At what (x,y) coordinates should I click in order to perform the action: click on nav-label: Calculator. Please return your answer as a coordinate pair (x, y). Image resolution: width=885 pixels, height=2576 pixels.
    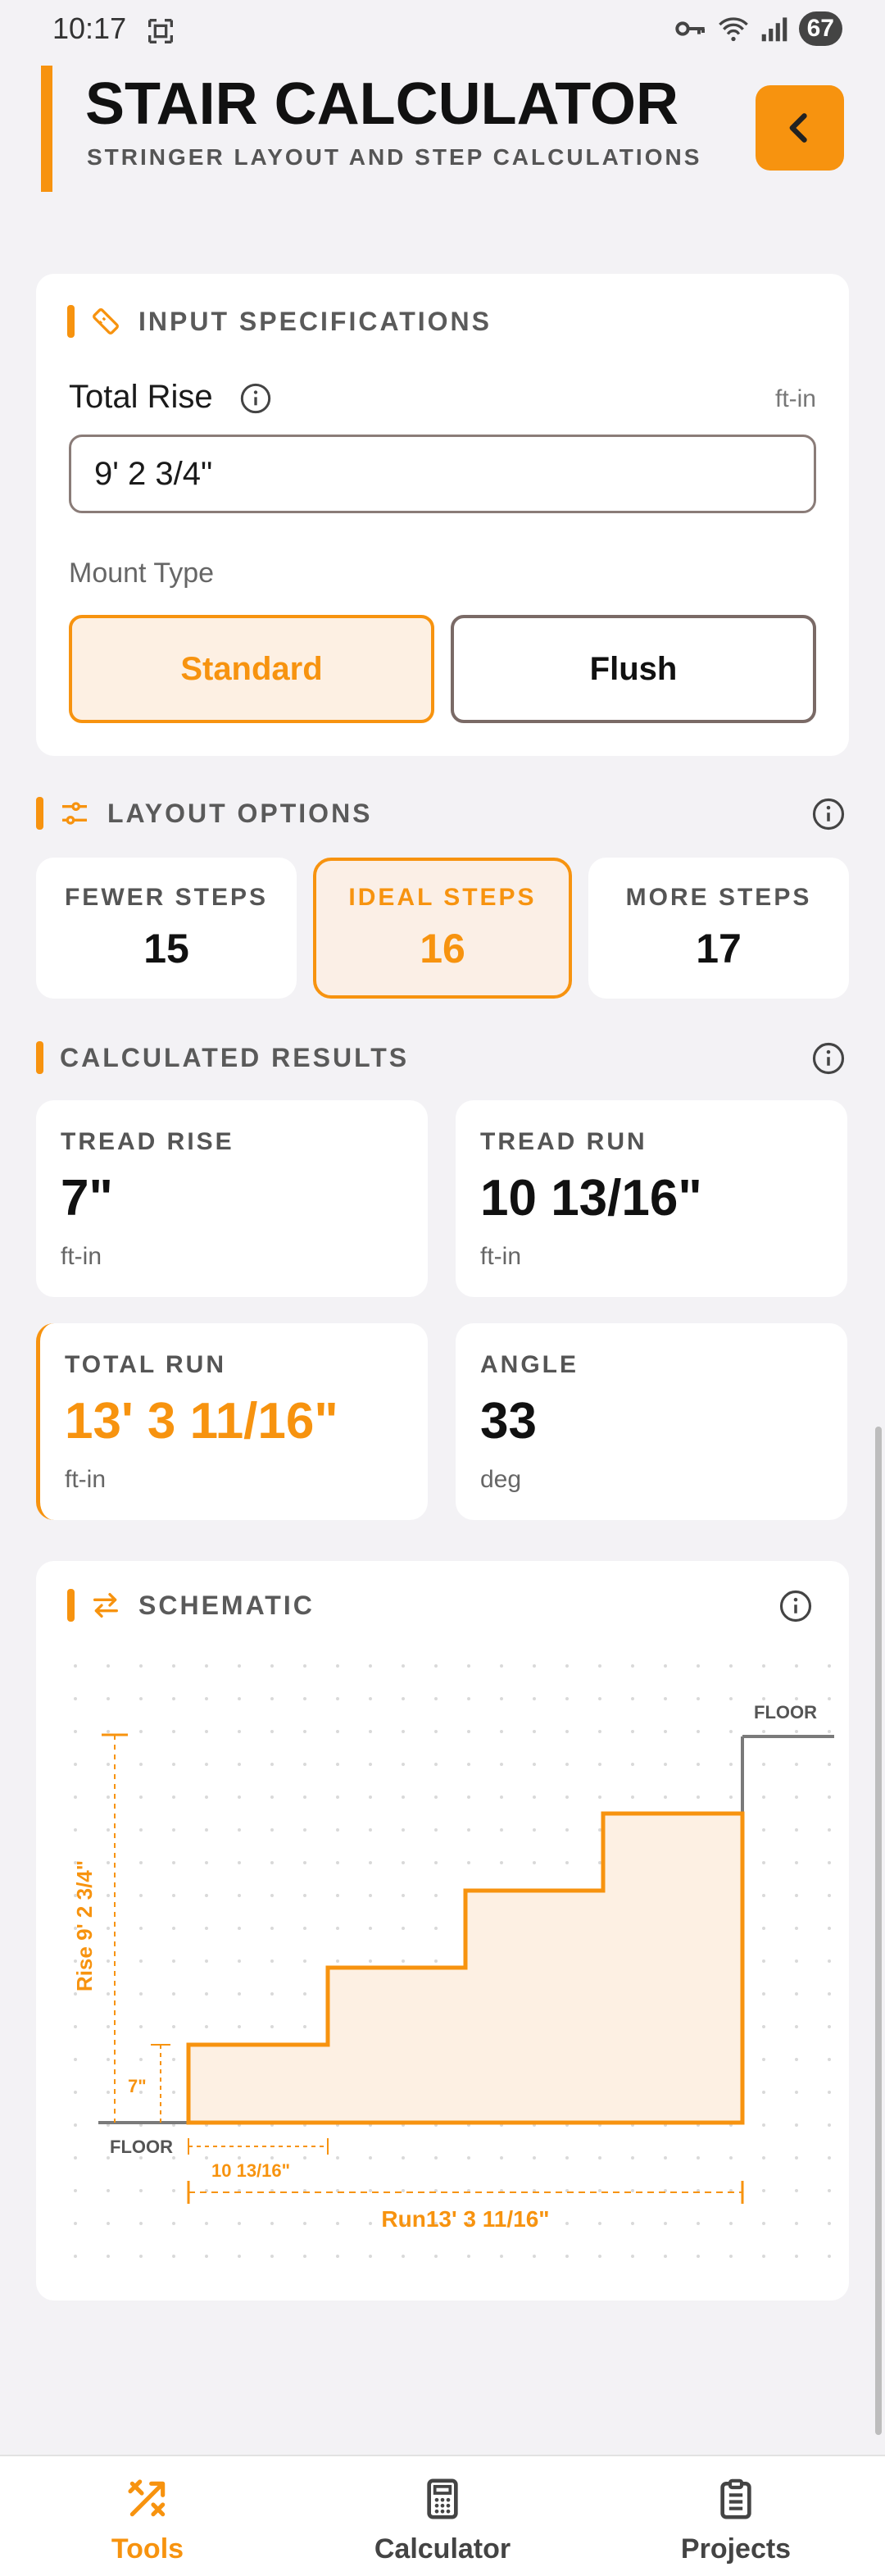
    Looking at the image, I should click on (442, 2549).